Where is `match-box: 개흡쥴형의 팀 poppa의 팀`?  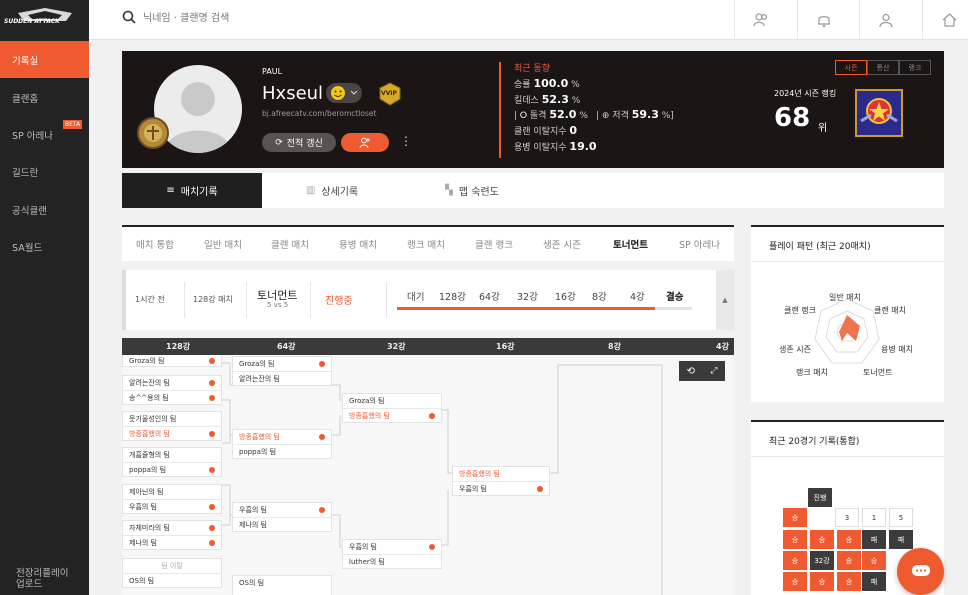
match-box: 개흡쥴형의 팀 poppa의 팀 is located at coordinates (172, 462).